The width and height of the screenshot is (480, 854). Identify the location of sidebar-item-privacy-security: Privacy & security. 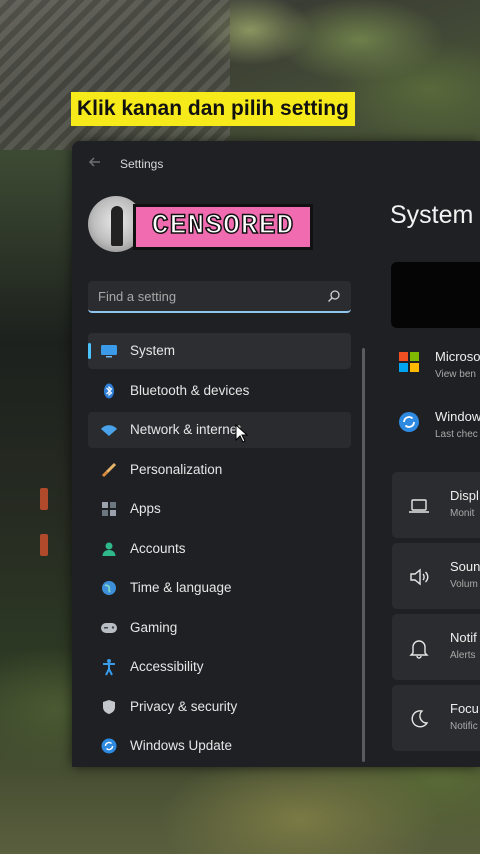
(219, 707).